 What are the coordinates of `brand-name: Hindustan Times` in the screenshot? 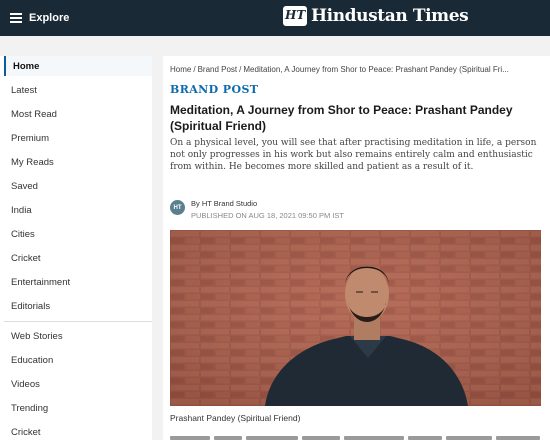 It's located at (390, 16).